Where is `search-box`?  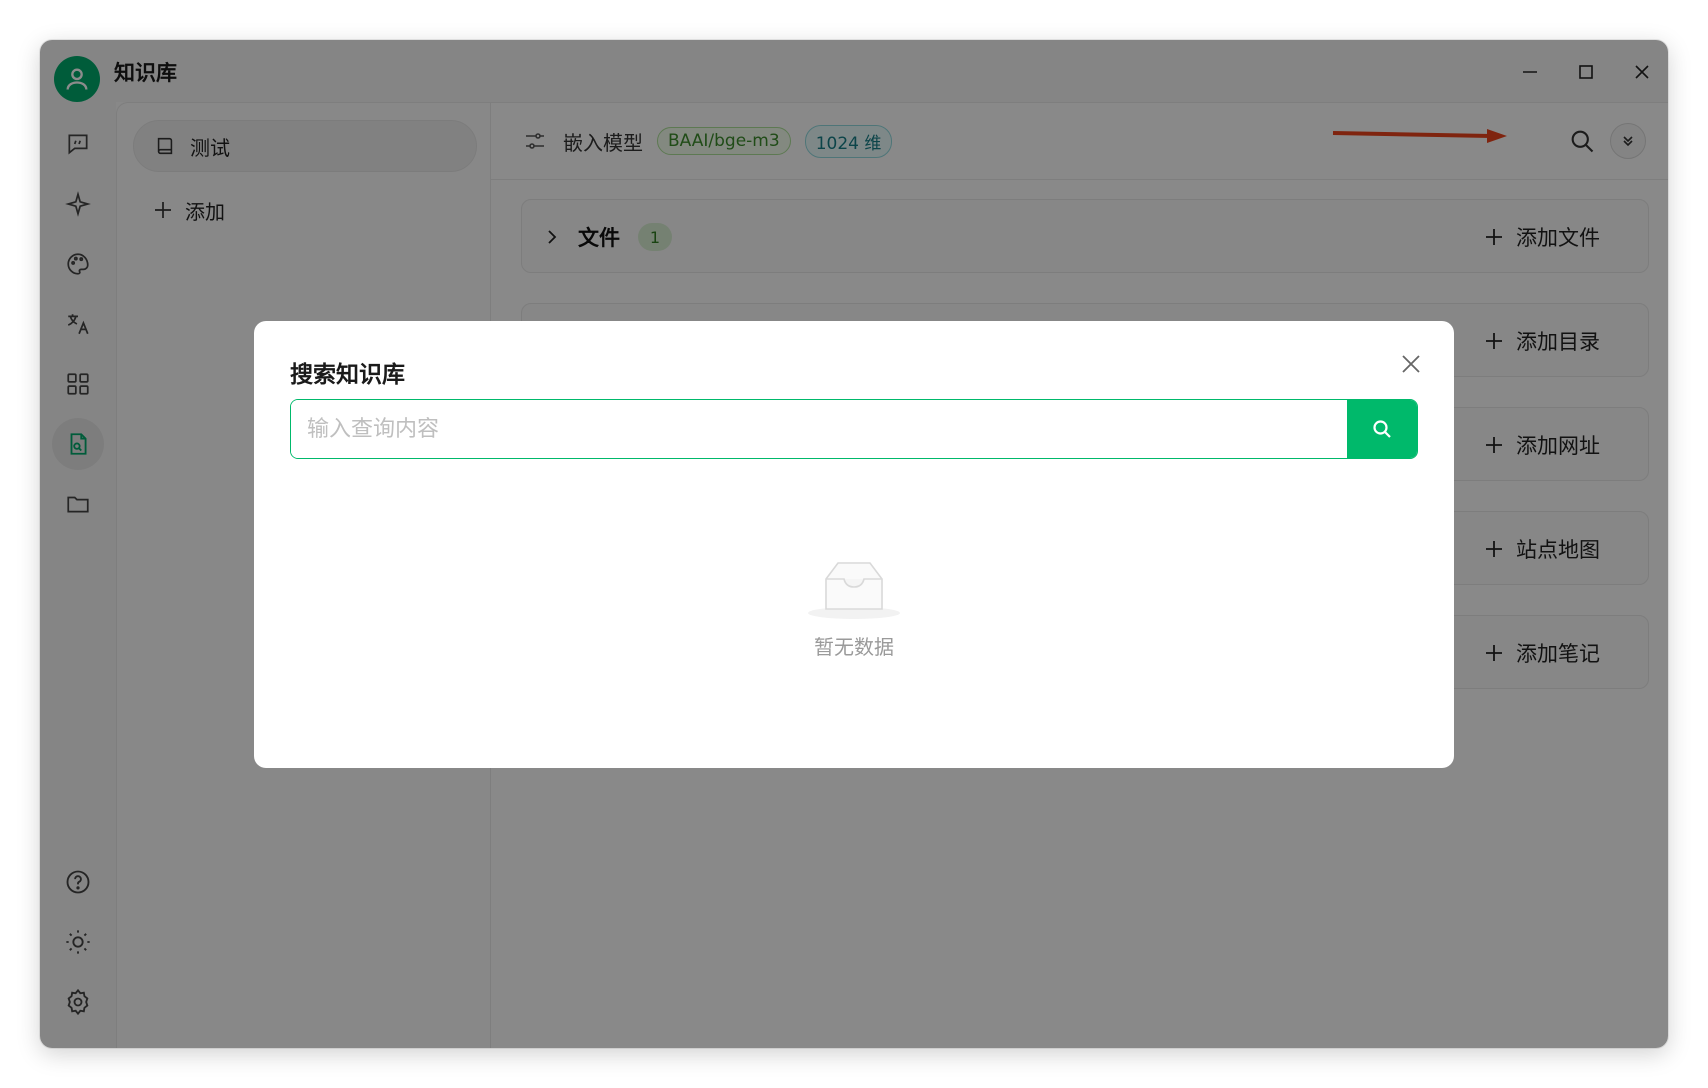 search-box is located at coordinates (854, 429).